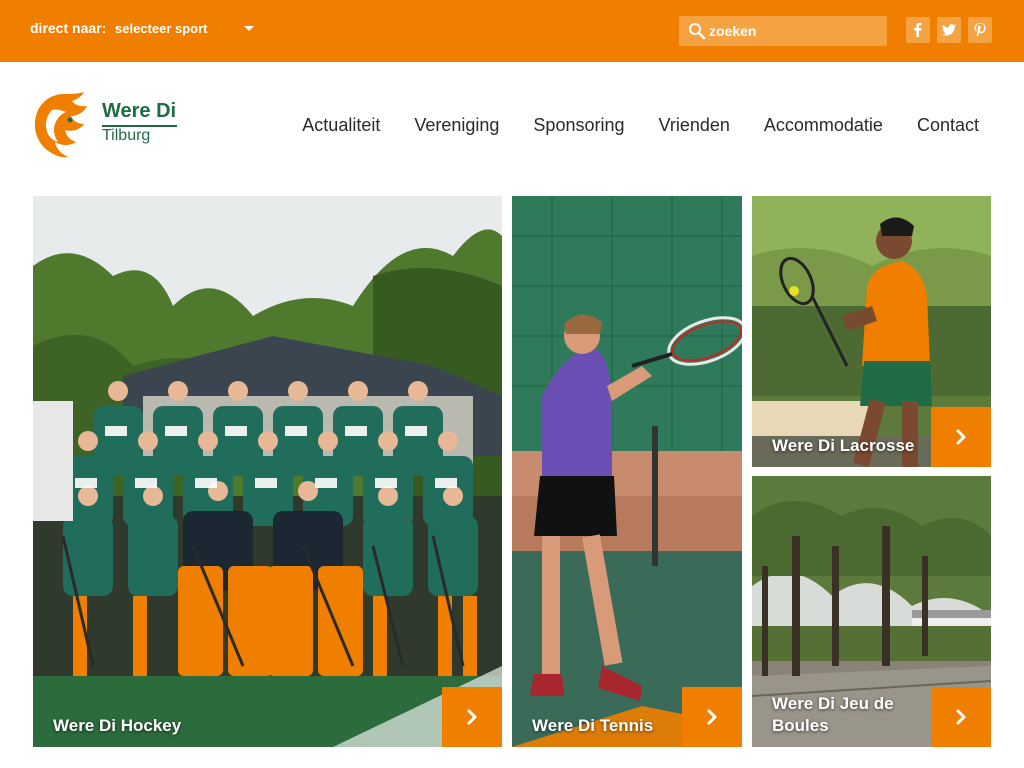  Describe the element at coordinates (117, 725) in the screenshot. I see `tile-hockey-title: Were Di Hockey` at that location.